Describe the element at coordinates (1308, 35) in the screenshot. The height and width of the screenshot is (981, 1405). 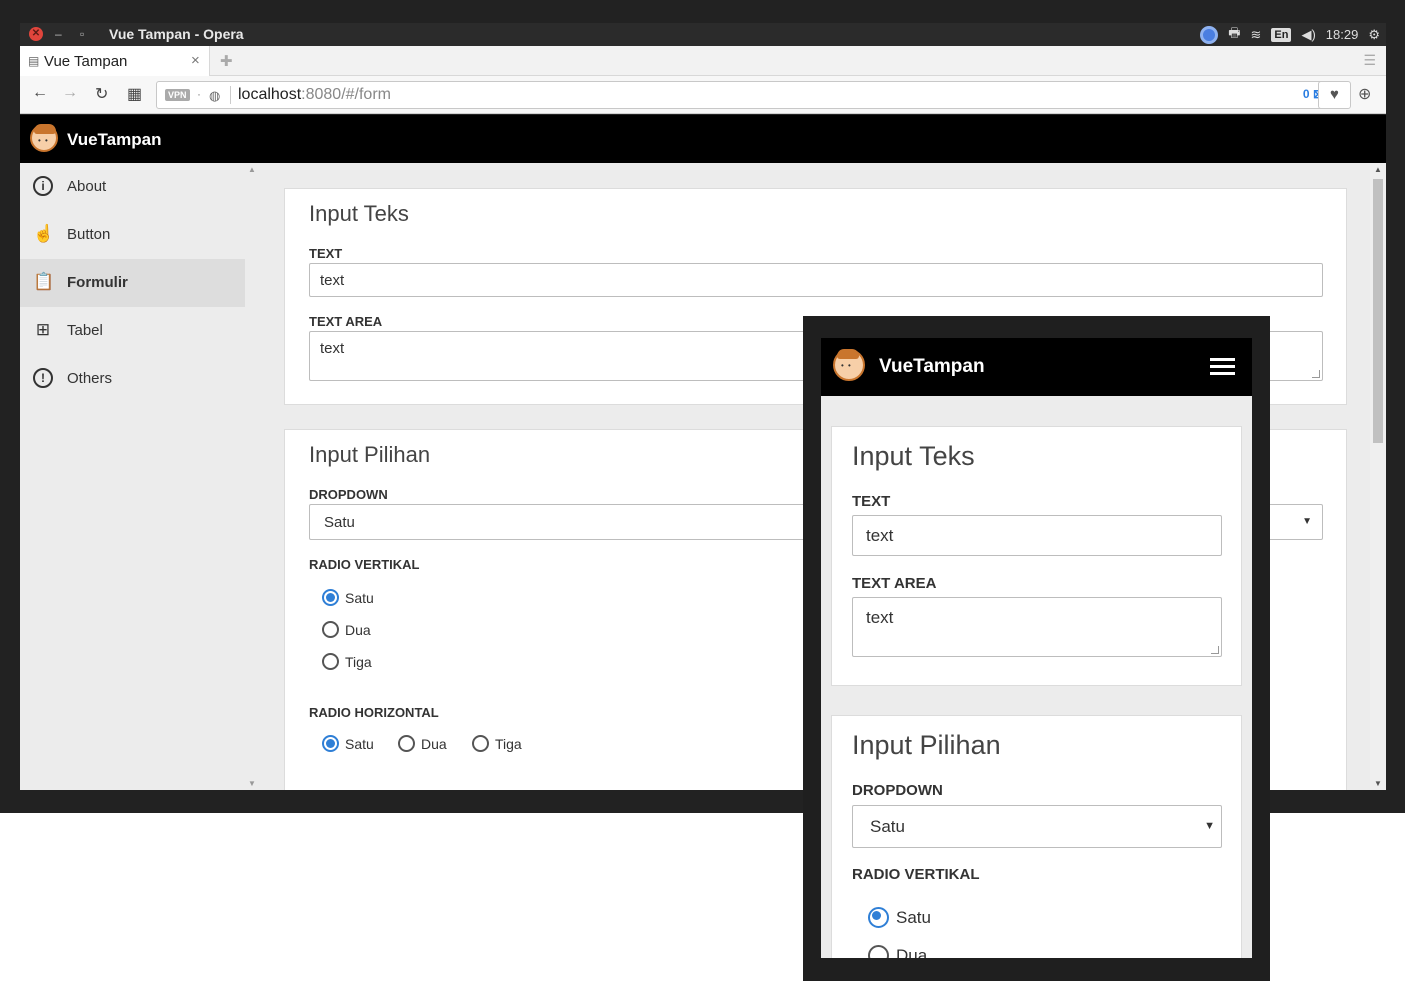
I see `volume-icon: ◀)` at that location.